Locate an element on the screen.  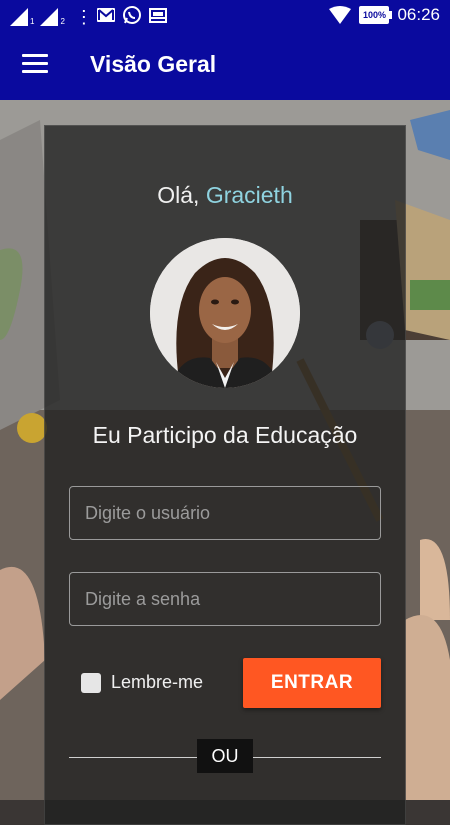
menu-icon is located at coordinates (35, 64).